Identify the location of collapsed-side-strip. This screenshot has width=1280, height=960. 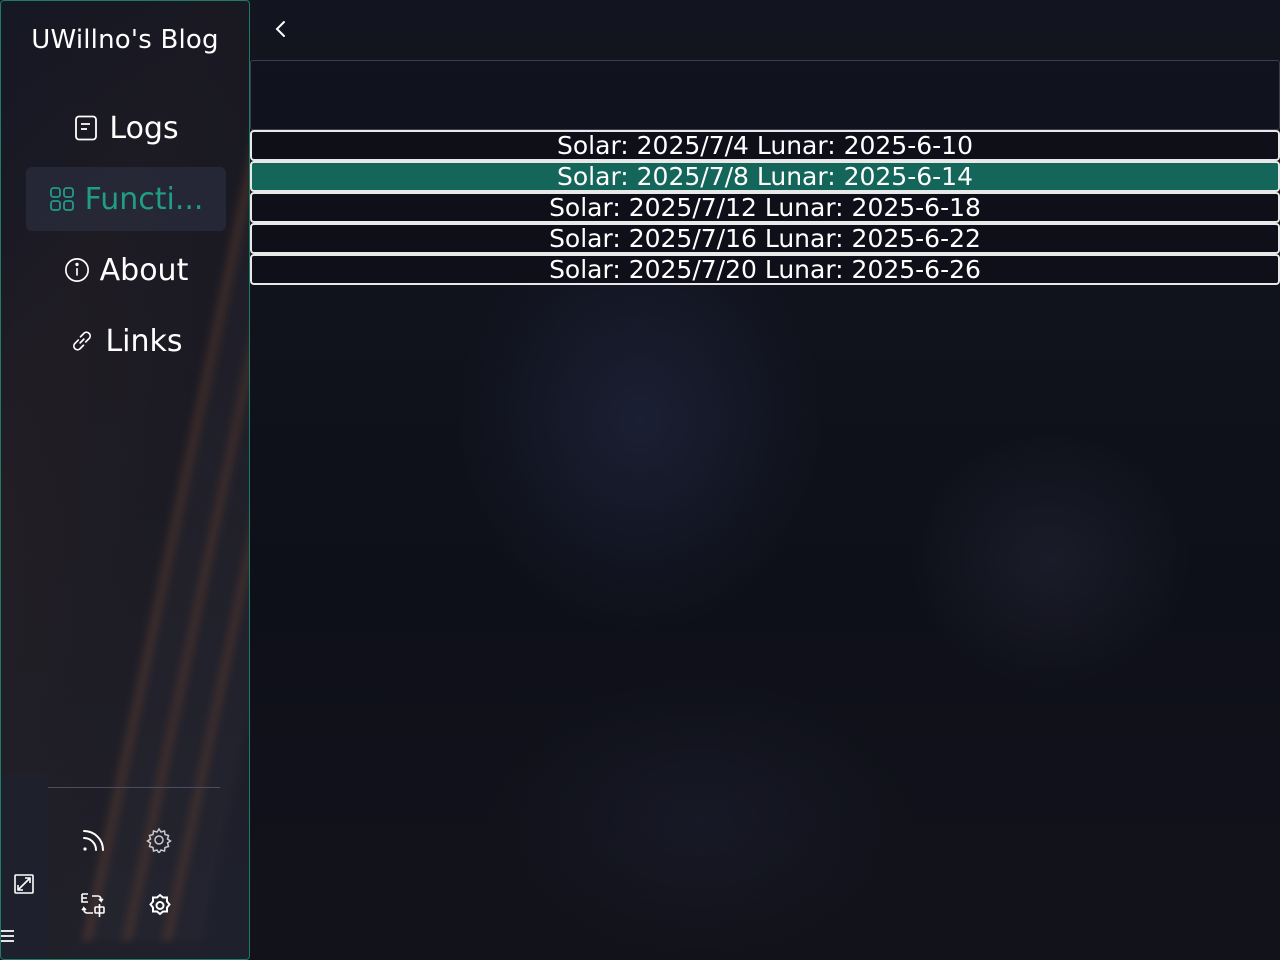
(24, 866).